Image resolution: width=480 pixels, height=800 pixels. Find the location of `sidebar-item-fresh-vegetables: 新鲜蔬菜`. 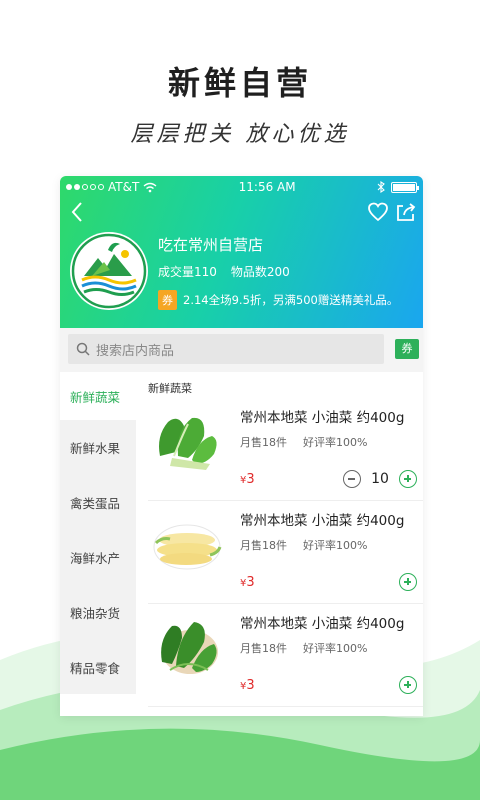

sidebar-item-fresh-vegetables: 新鲜蔬菜 is located at coordinates (98, 396).